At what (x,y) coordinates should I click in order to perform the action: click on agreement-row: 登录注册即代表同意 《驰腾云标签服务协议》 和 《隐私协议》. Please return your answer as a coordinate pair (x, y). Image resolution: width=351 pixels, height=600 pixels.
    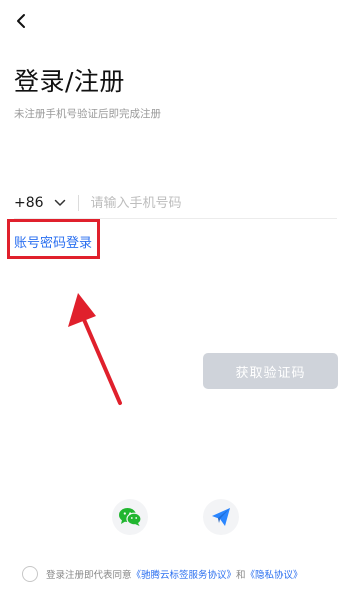
    Looking at the image, I should click on (182, 574).